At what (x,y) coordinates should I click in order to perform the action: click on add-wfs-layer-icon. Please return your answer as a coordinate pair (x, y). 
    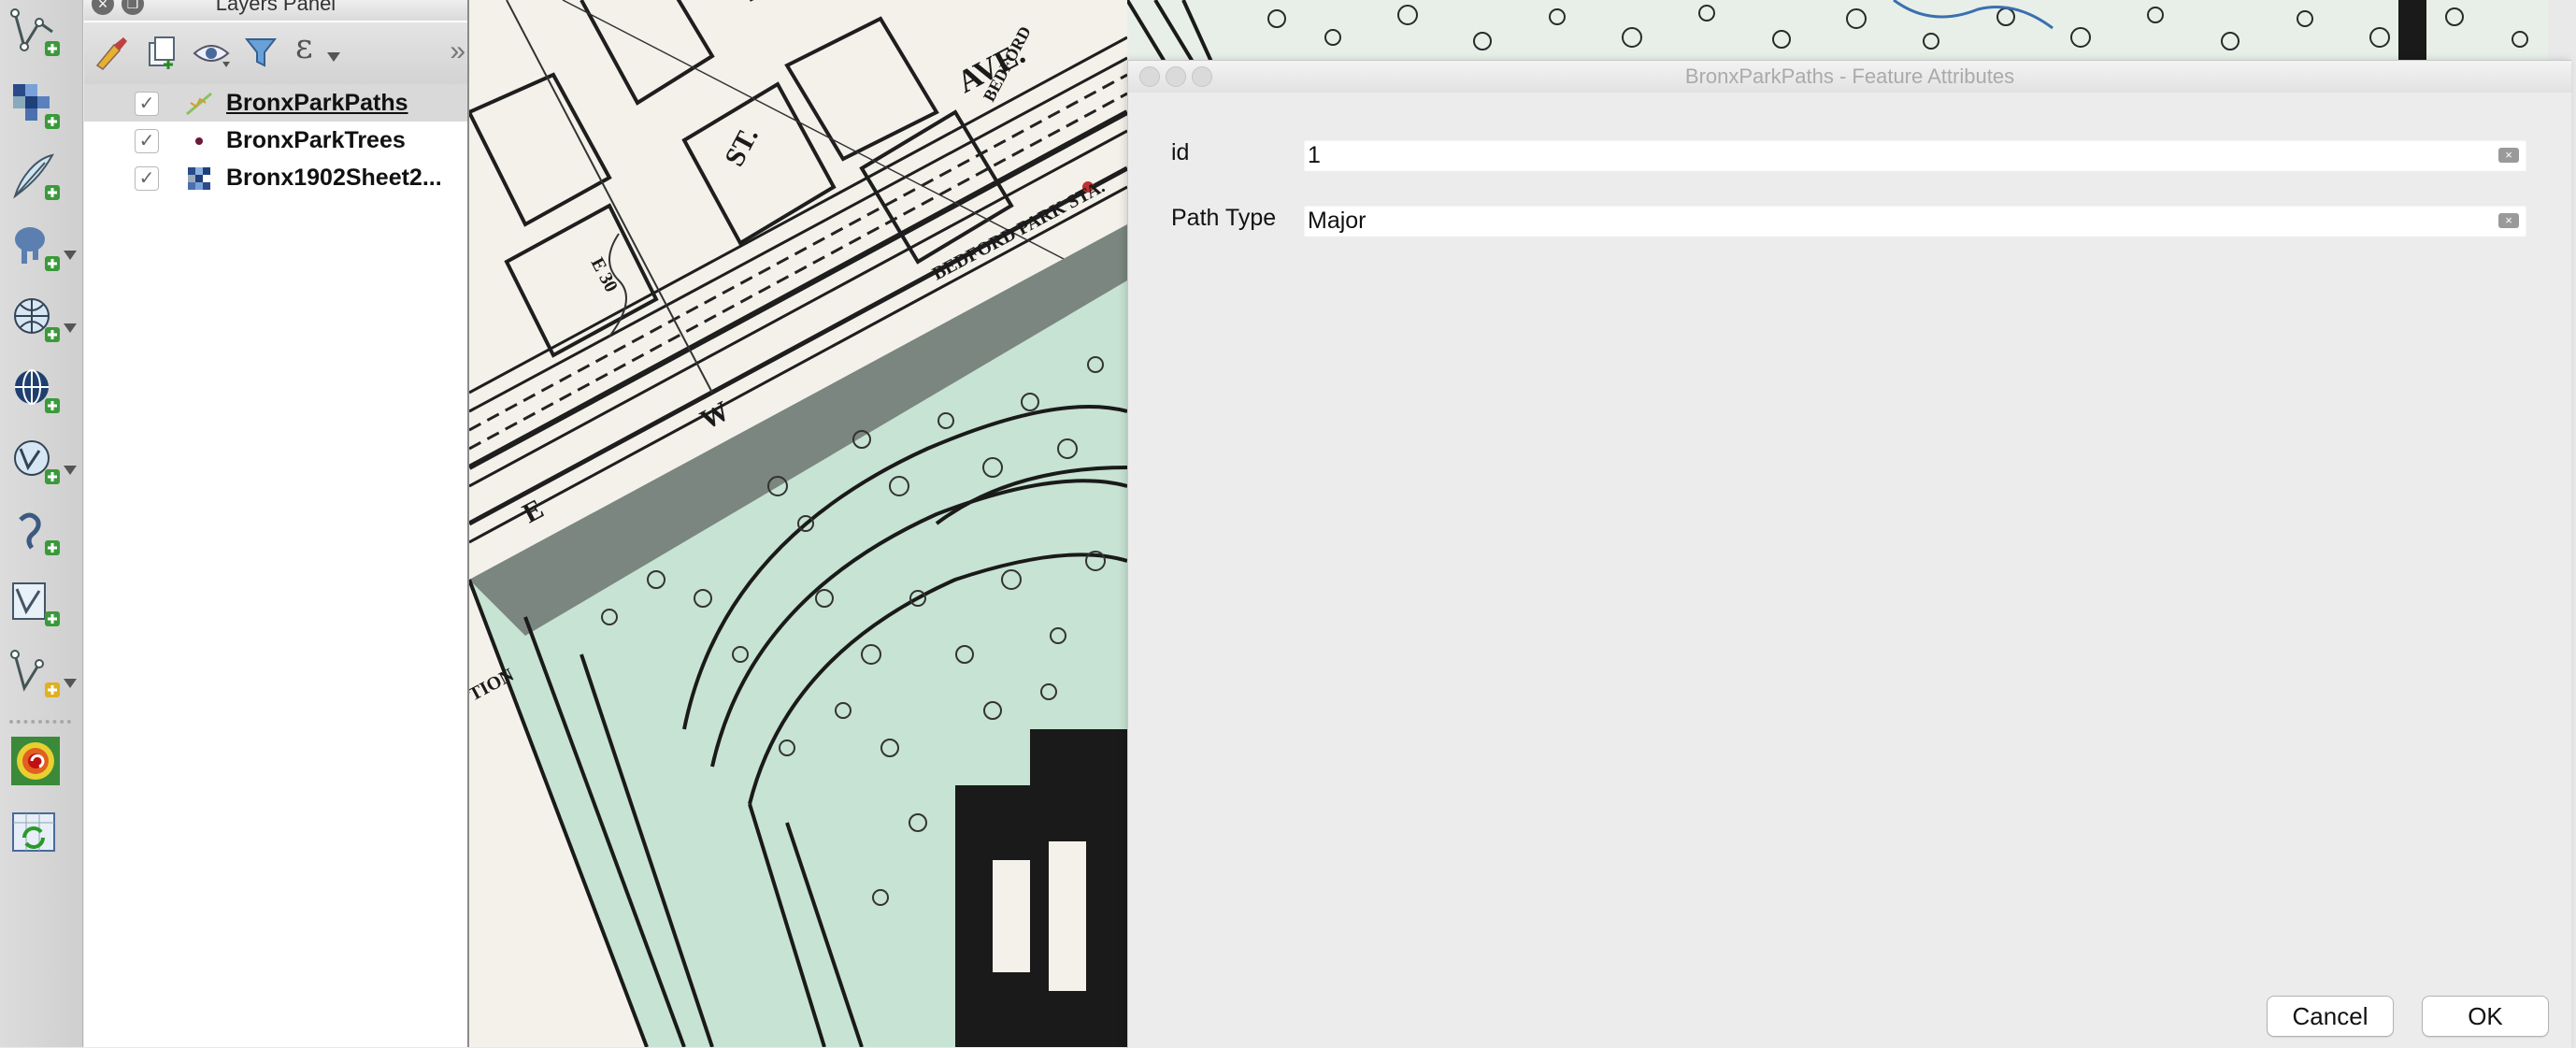
    Looking at the image, I should click on (35, 391).